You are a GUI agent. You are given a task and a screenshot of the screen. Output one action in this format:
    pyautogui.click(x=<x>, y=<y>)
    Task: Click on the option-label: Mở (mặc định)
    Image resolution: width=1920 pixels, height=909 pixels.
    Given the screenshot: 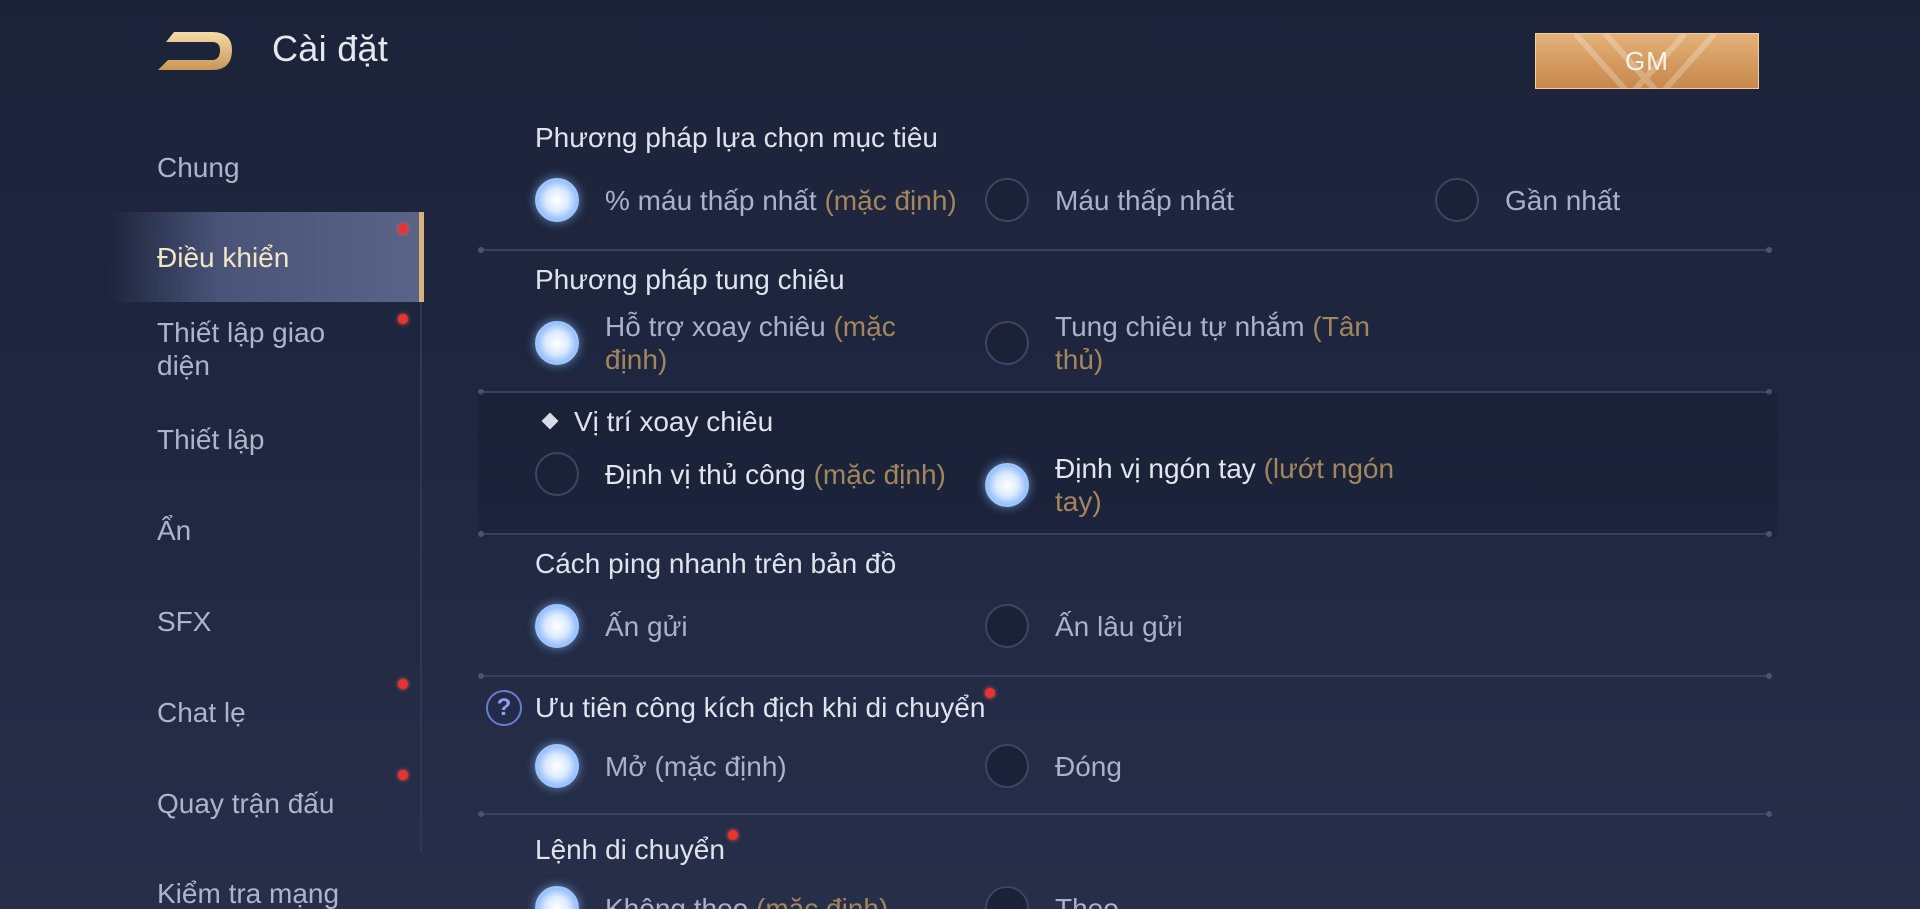 What is the action you would take?
    pyautogui.click(x=696, y=766)
    